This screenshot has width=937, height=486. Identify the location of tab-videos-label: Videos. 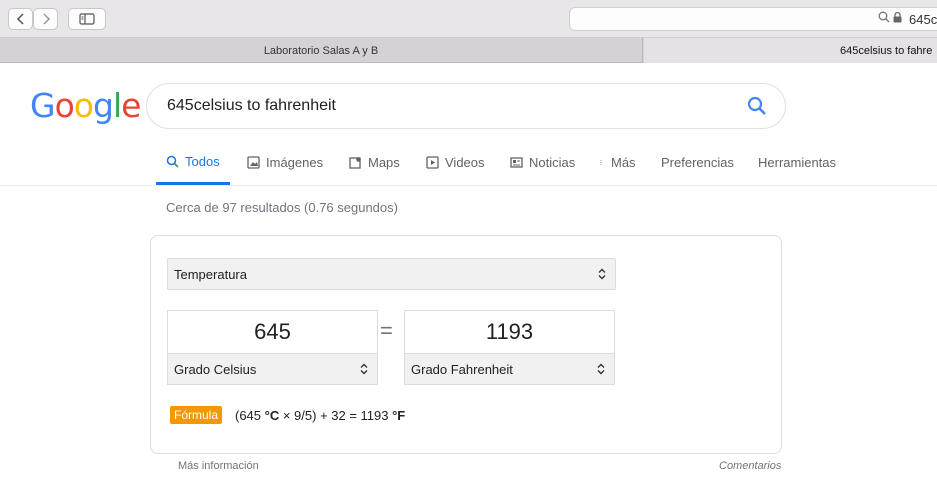
(465, 162).